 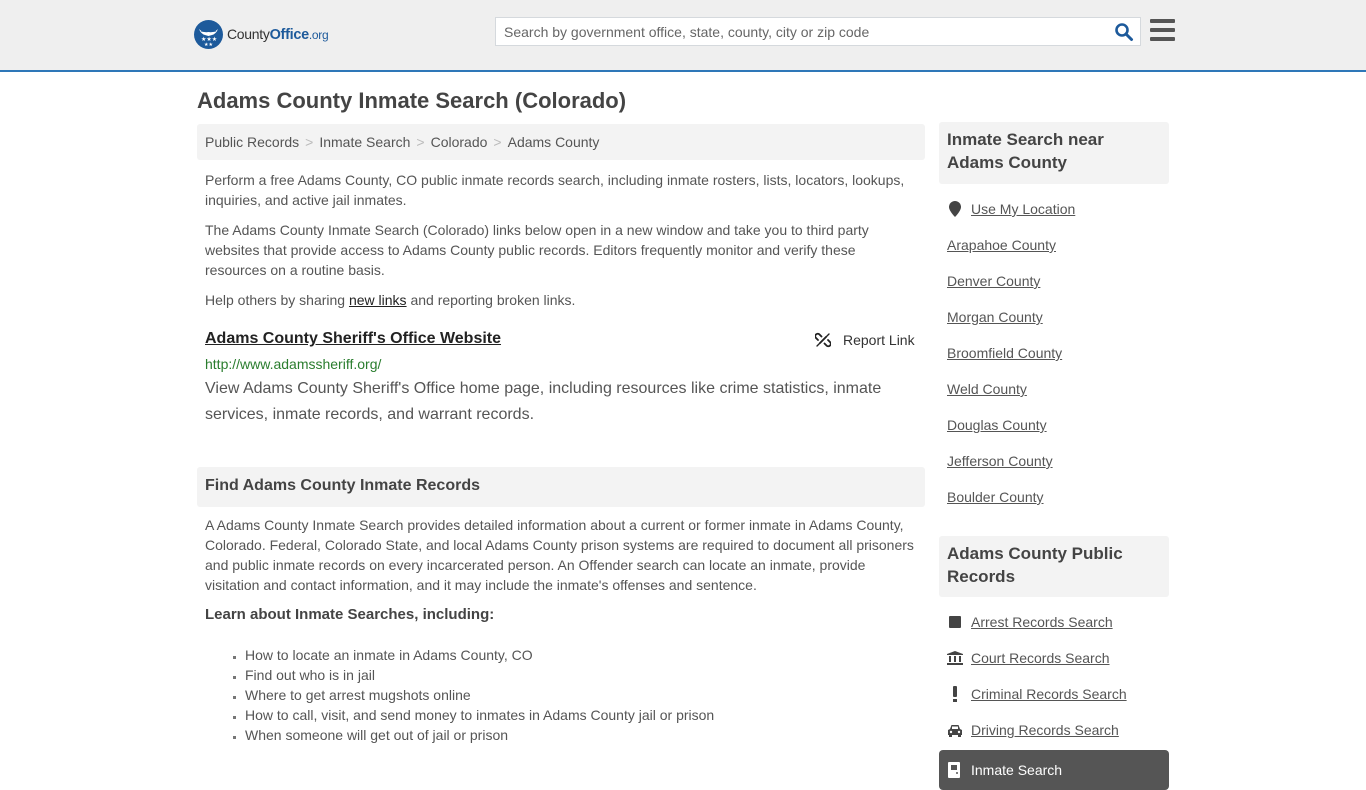 I want to click on list-item: Find out who is in jail, so click(x=479, y=675).